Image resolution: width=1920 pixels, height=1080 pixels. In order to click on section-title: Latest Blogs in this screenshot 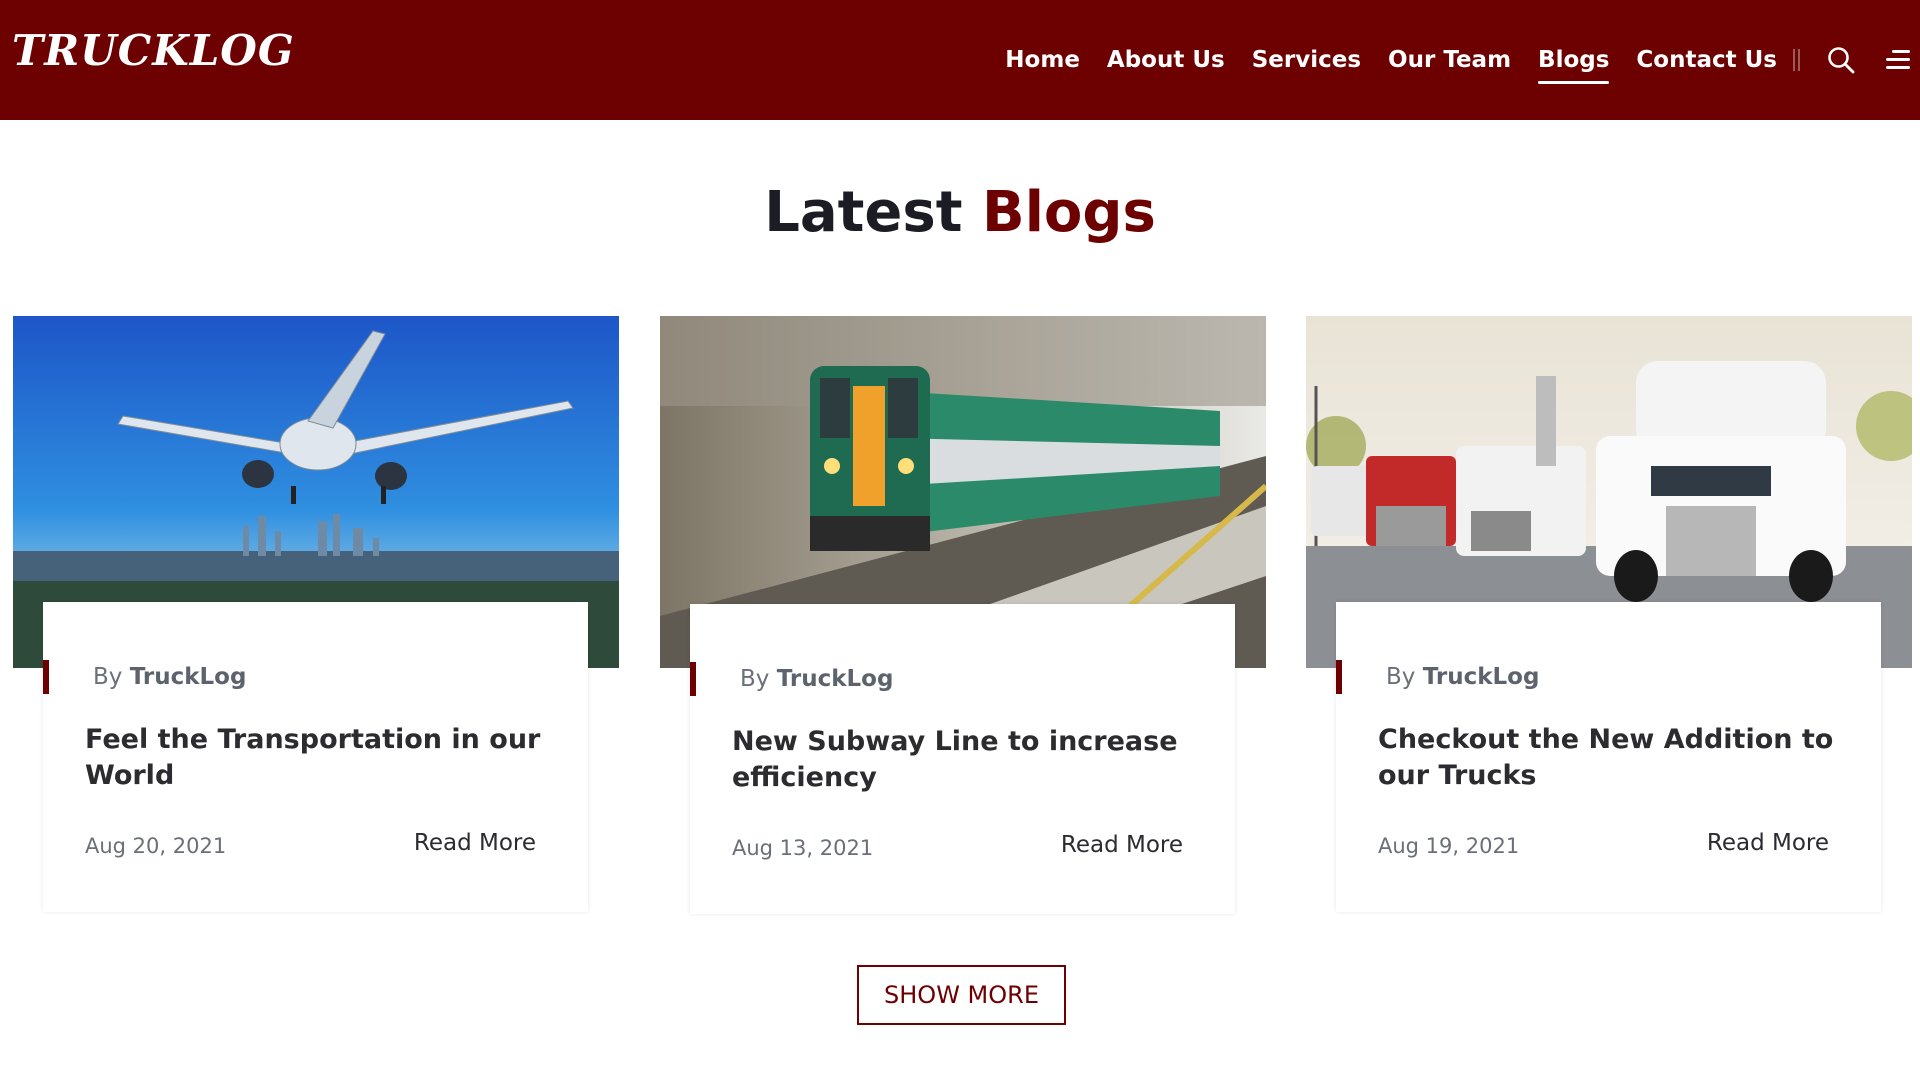, I will do `click(960, 212)`.